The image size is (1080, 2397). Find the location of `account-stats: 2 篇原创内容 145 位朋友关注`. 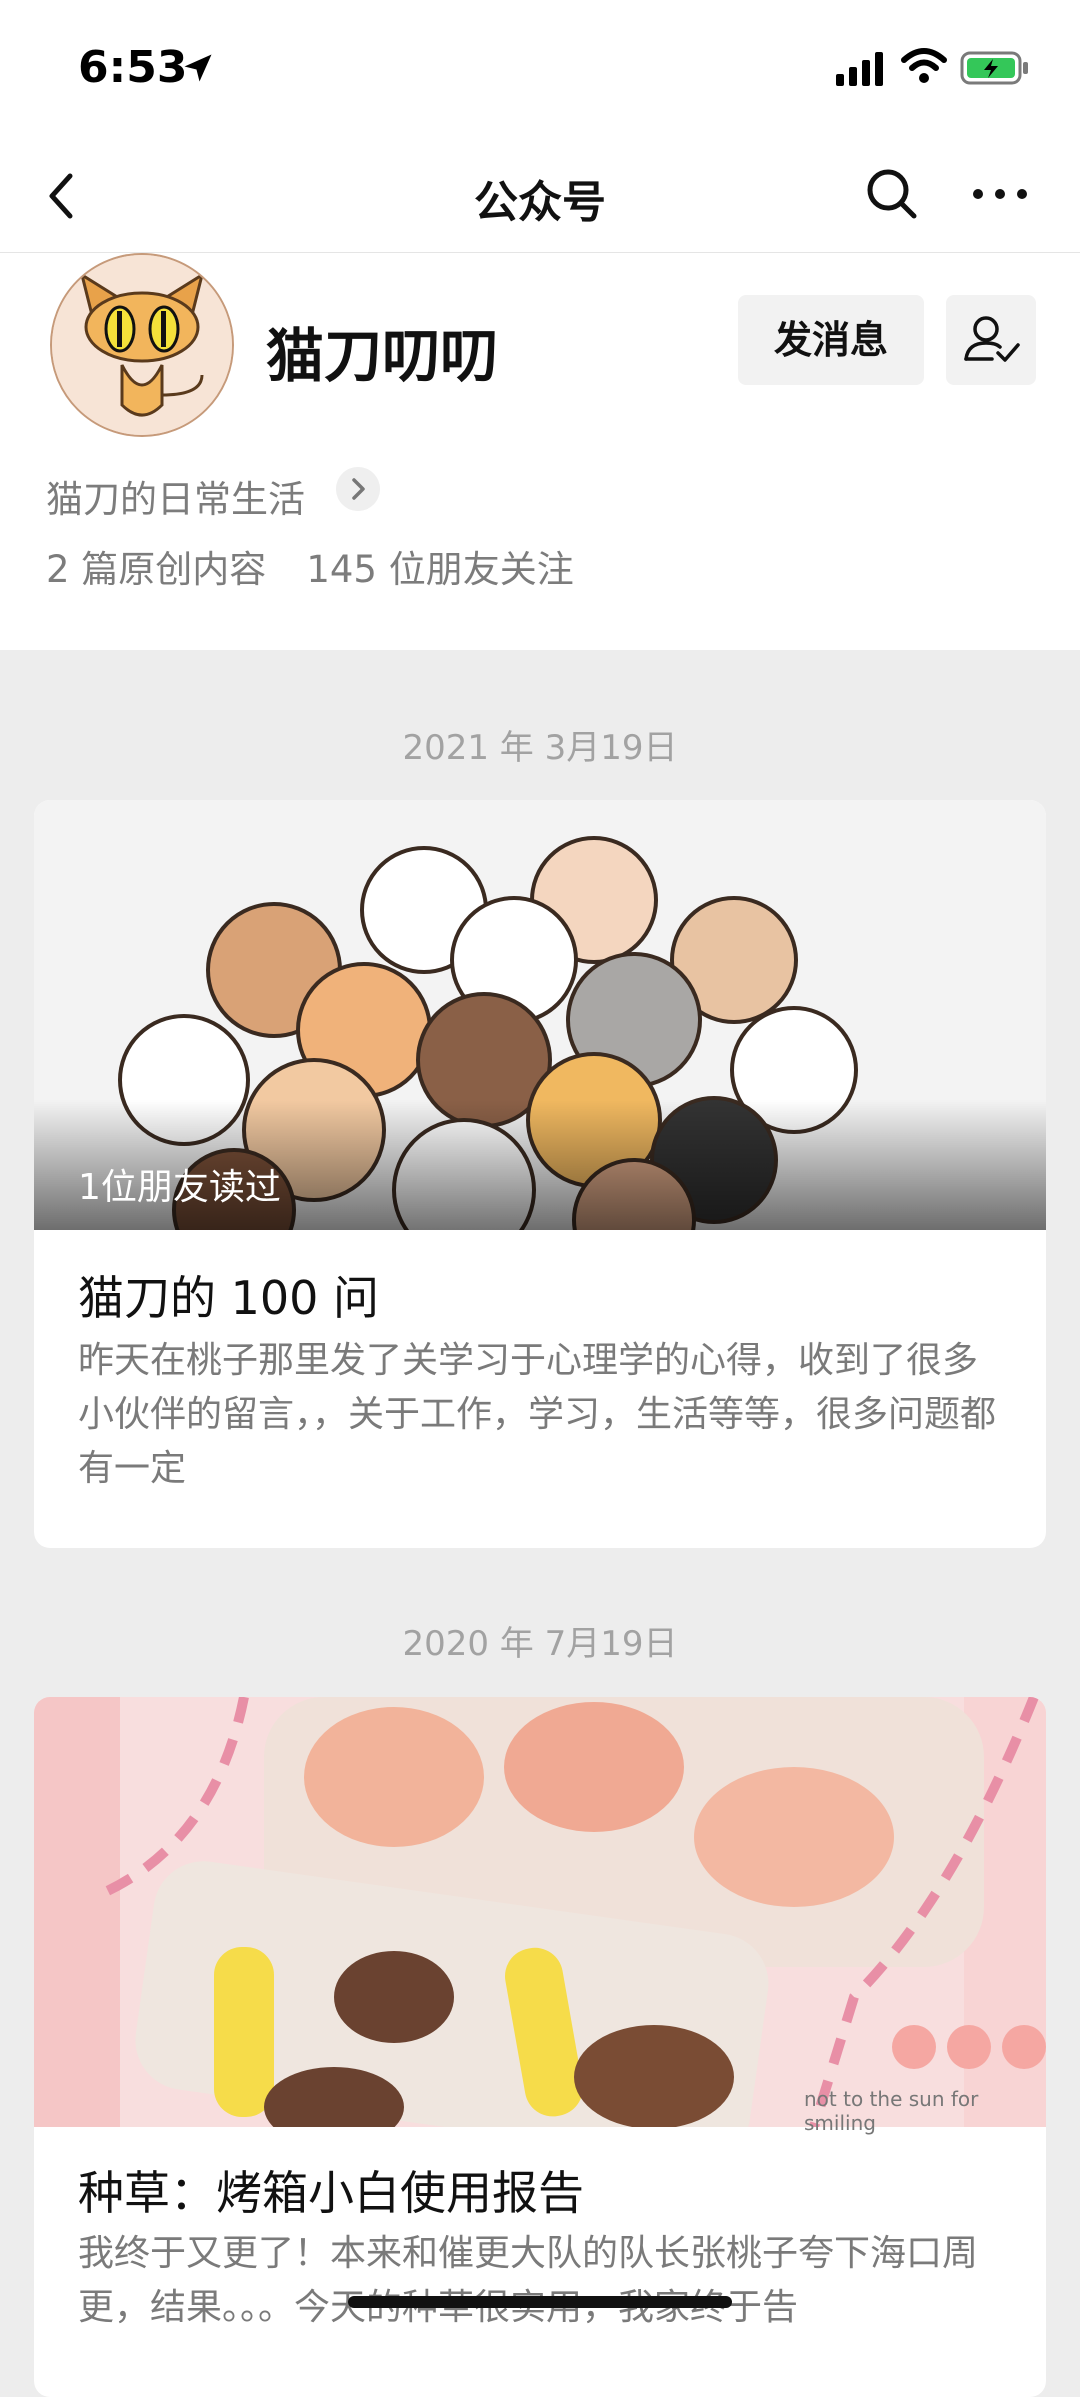

account-stats: 2 篇原创内容 145 位朋友关注 is located at coordinates (330, 566).